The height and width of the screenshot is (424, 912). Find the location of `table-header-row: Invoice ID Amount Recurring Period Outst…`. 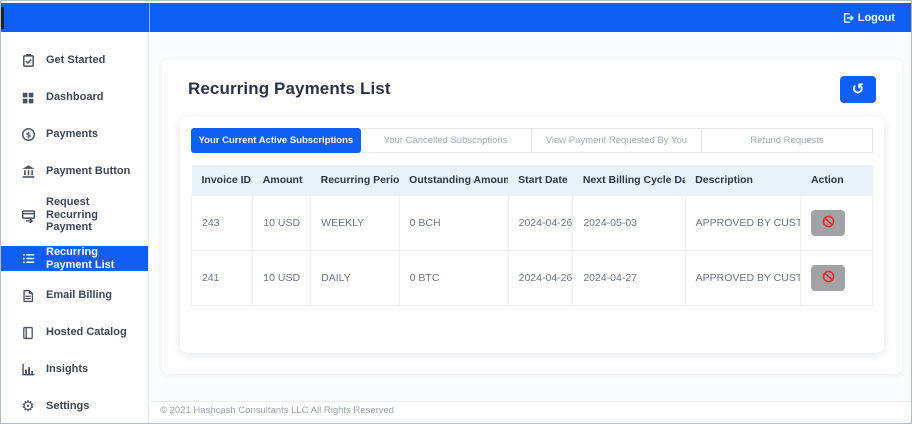

table-header-row: Invoice ID Amount Recurring Period Outst… is located at coordinates (532, 180).